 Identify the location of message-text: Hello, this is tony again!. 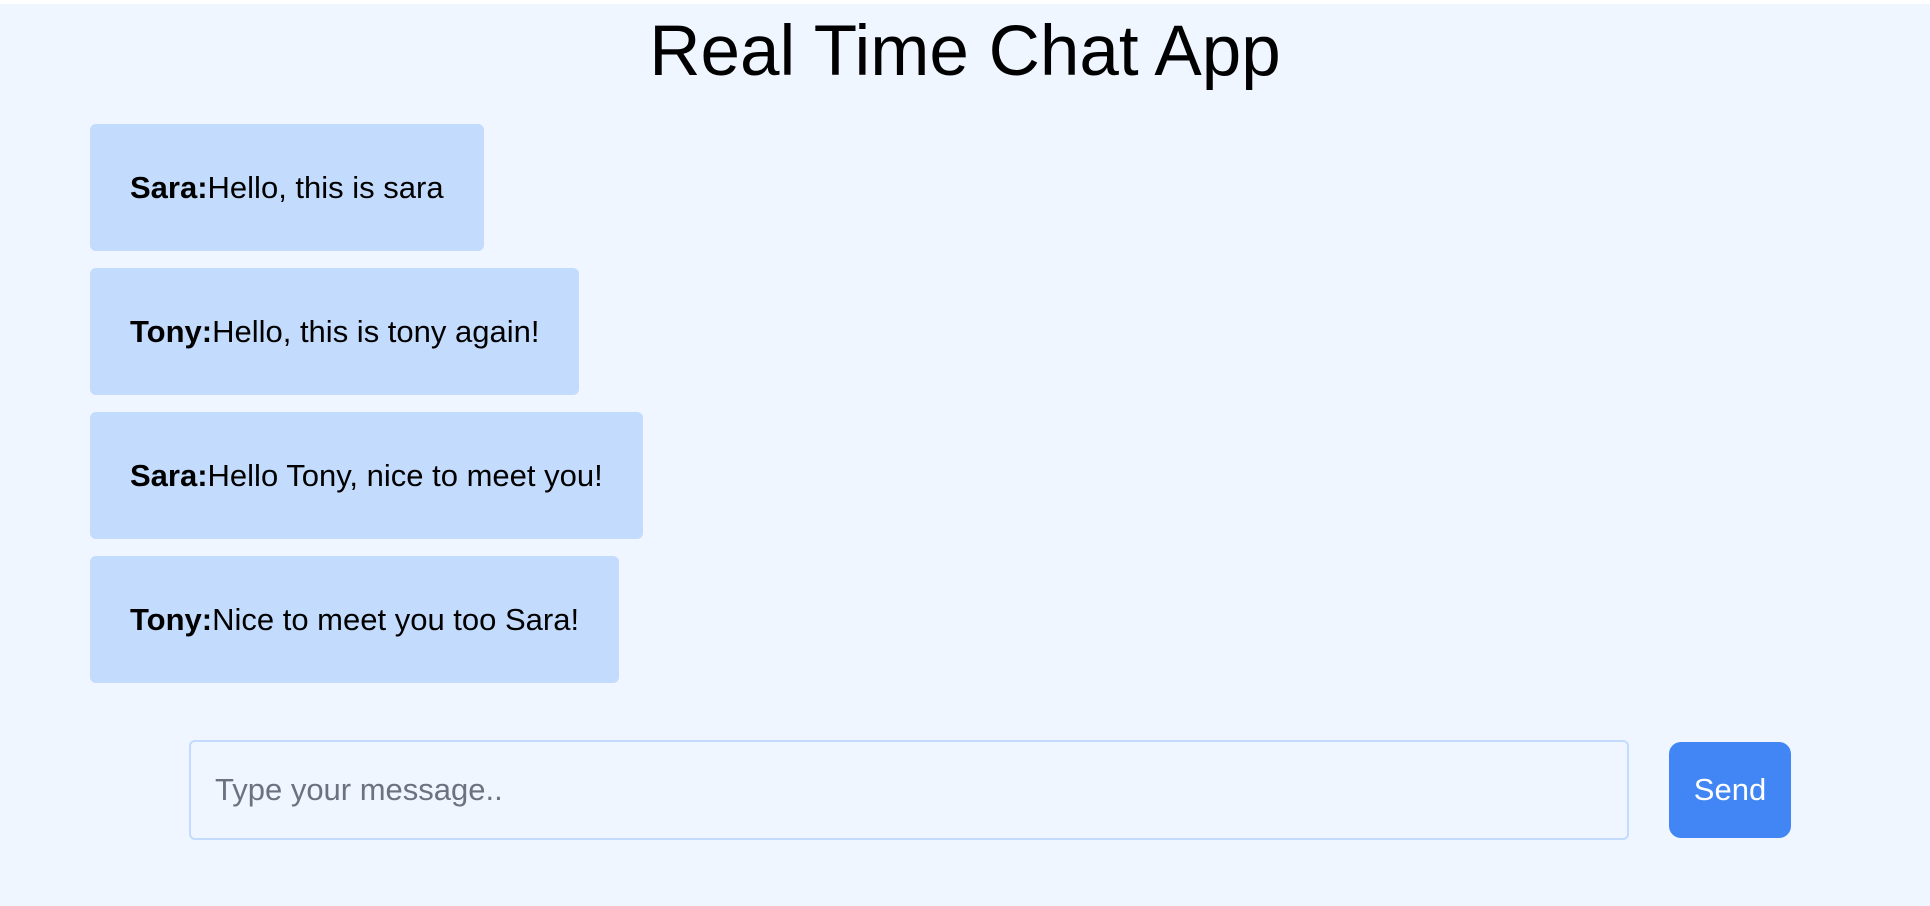
(376, 331).